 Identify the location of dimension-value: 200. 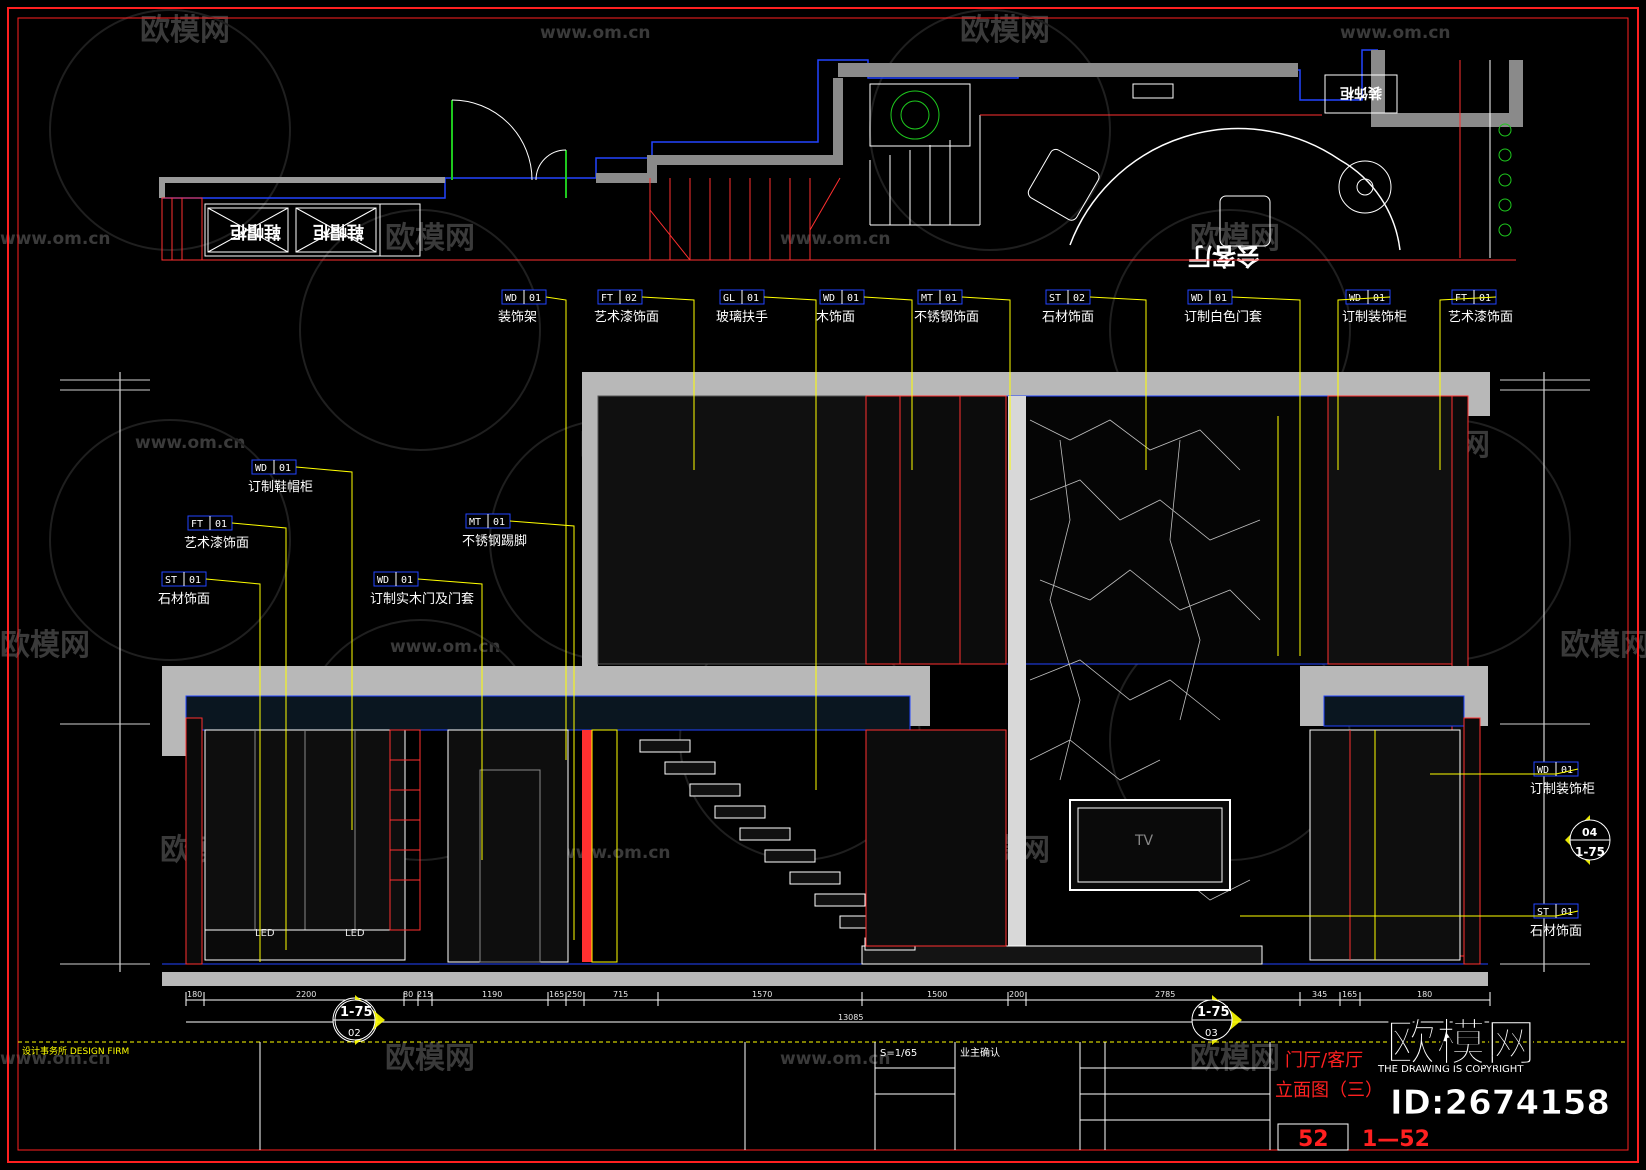
(1016, 994).